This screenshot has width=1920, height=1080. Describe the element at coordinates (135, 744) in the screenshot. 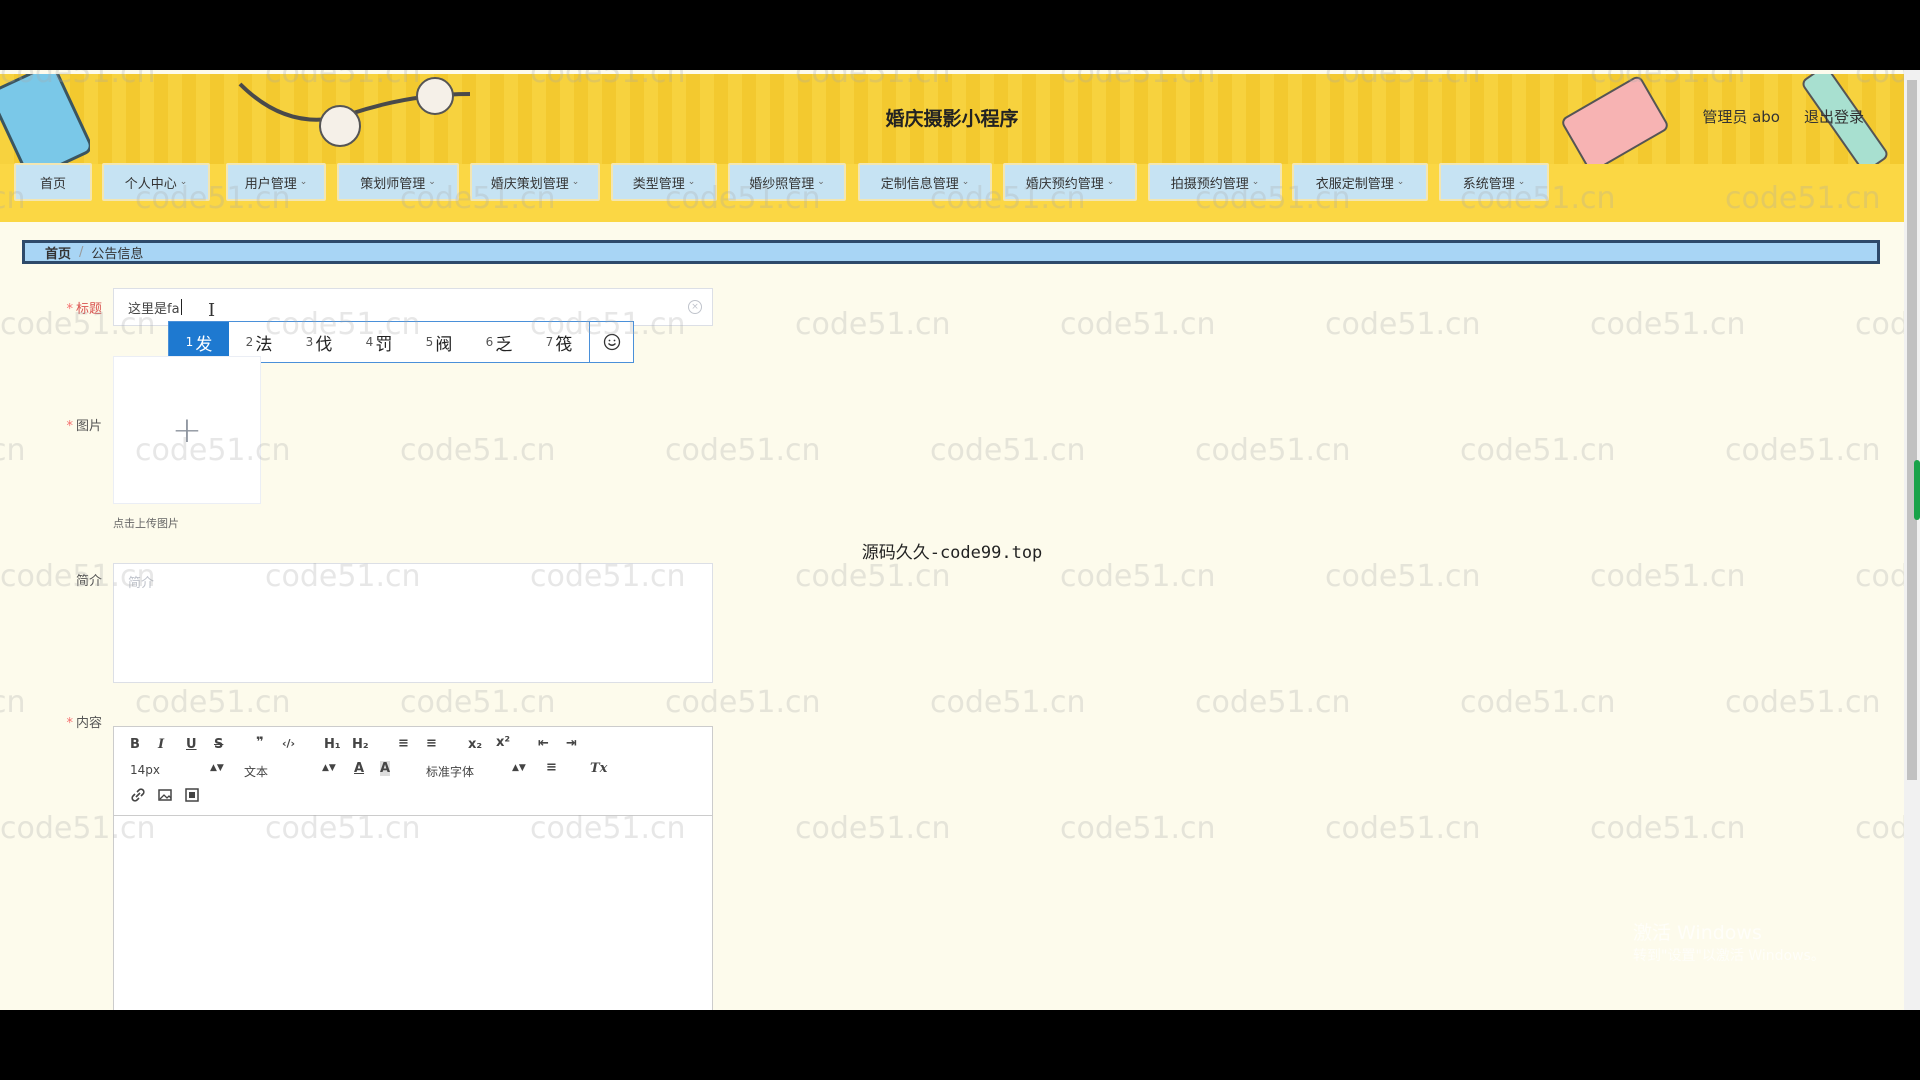

I see `bold-button: B` at that location.